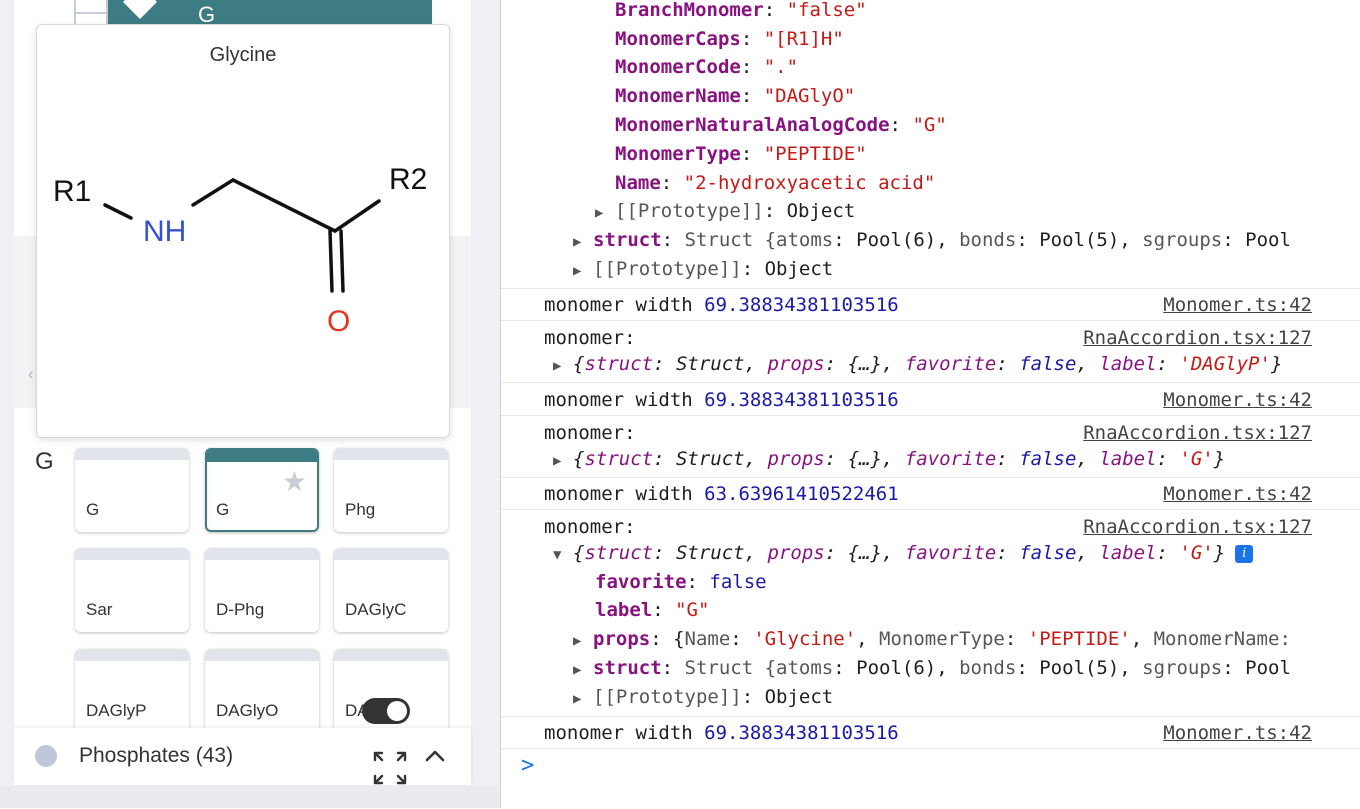  I want to click on monomer-card-label: Phg, so click(360, 509).